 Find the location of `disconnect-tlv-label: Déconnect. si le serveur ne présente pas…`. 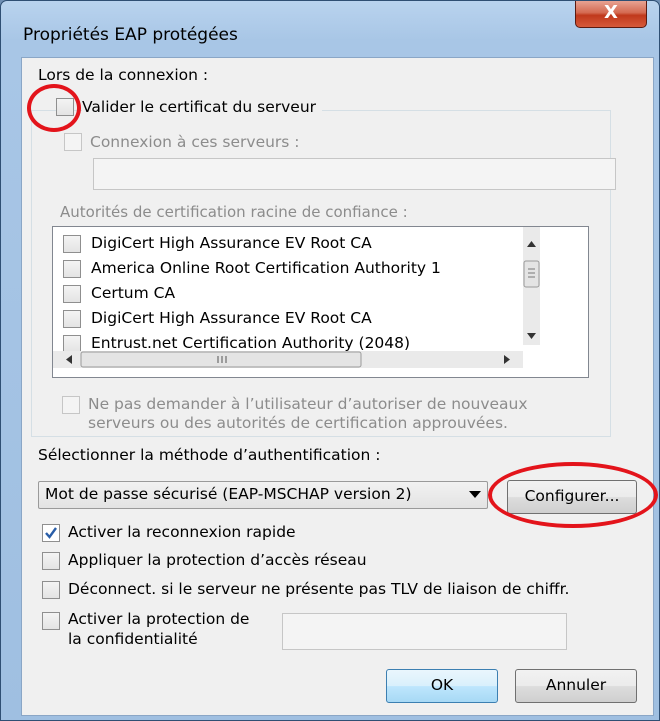

disconnect-tlv-label: Déconnect. si le serveur ne présente pas… is located at coordinates (319, 589).